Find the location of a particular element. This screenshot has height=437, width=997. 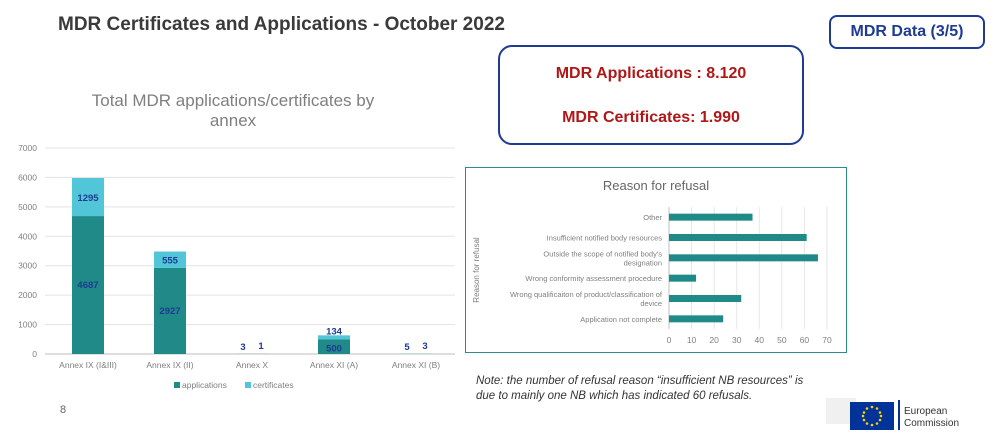

x-tick-label: 50 is located at coordinates (782, 340).